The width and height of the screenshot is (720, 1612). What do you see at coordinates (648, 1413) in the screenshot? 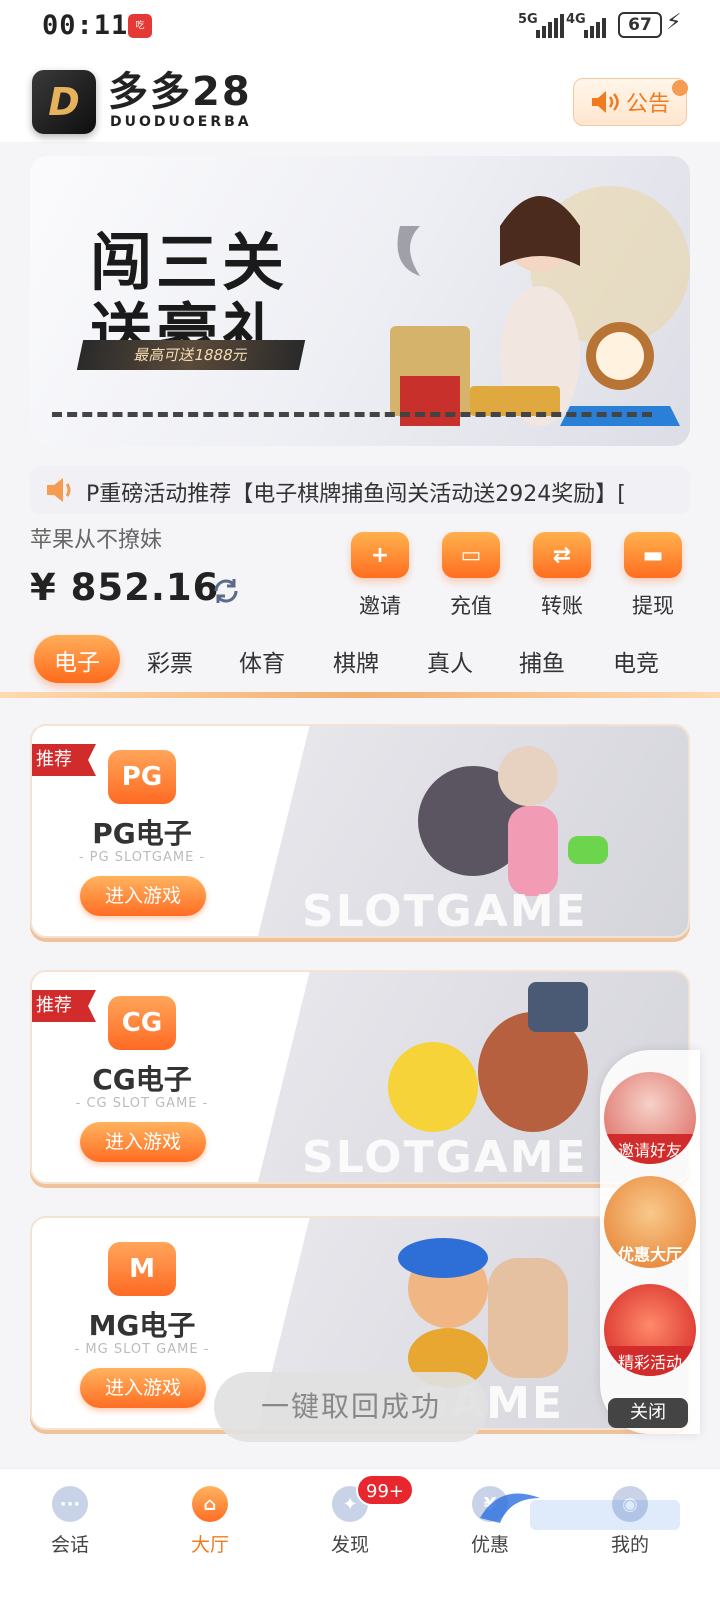
I see `close-float-button: 关闭` at bounding box center [648, 1413].